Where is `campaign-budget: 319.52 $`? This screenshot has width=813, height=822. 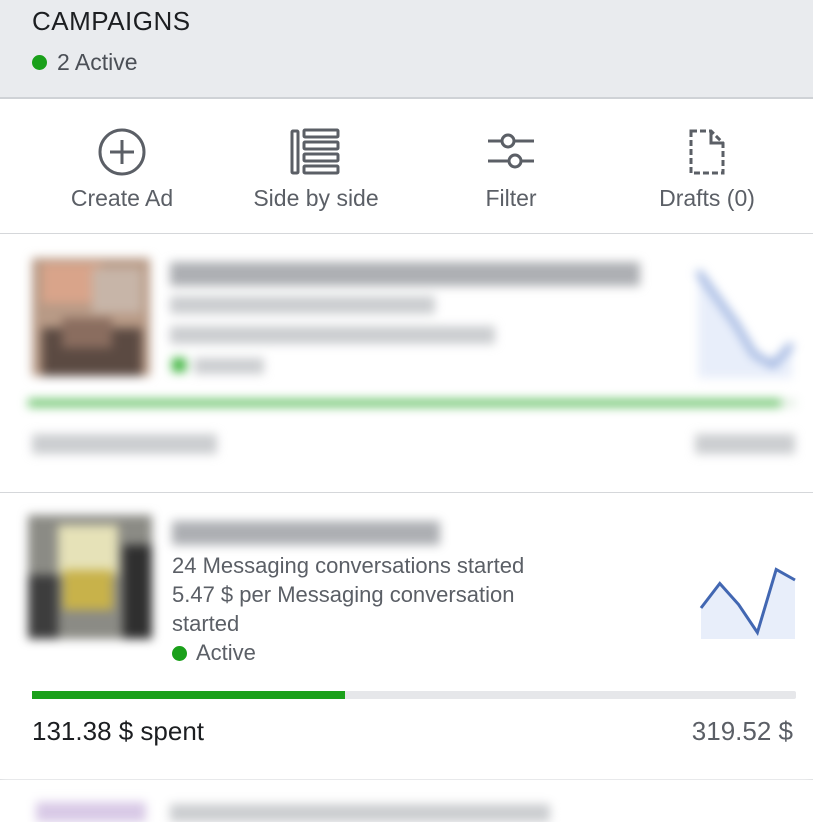 campaign-budget: 319.52 $ is located at coordinates (742, 731).